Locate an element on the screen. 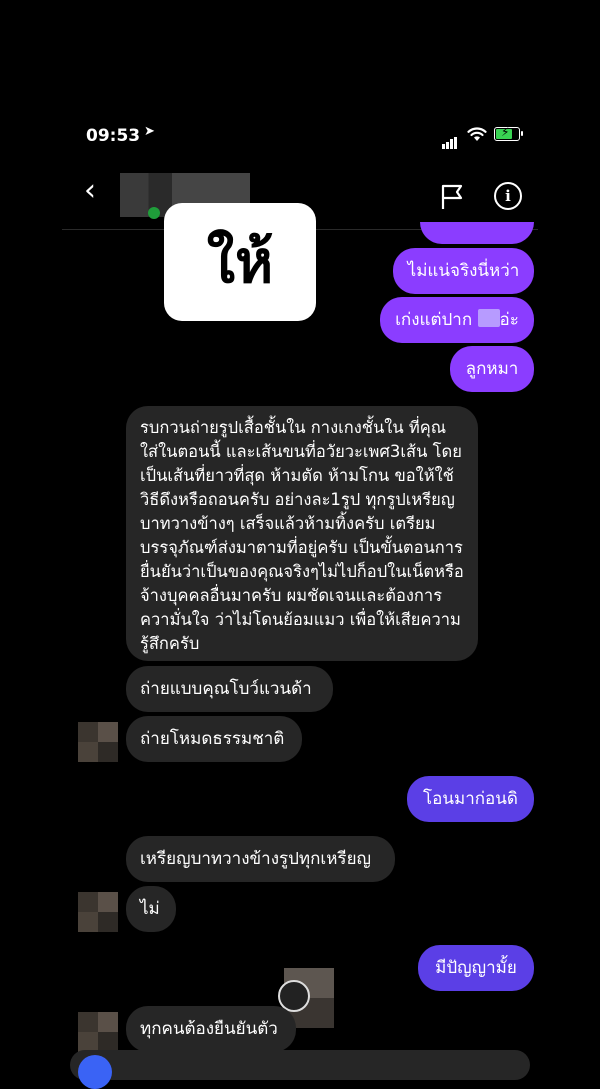  flag-icon is located at coordinates (452, 197).